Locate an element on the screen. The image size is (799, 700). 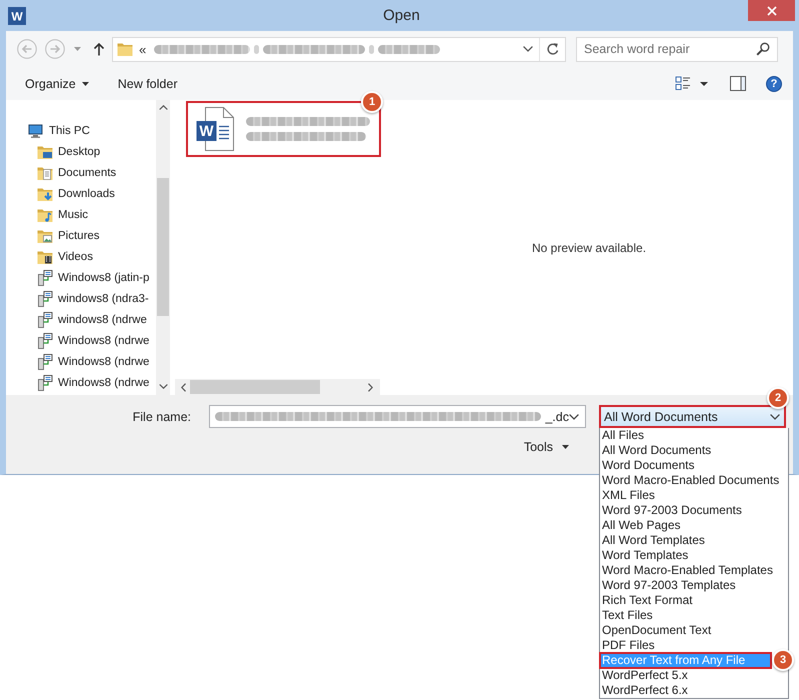
nav-pane-item: windows8 (ndra3- is located at coordinates (93, 298).